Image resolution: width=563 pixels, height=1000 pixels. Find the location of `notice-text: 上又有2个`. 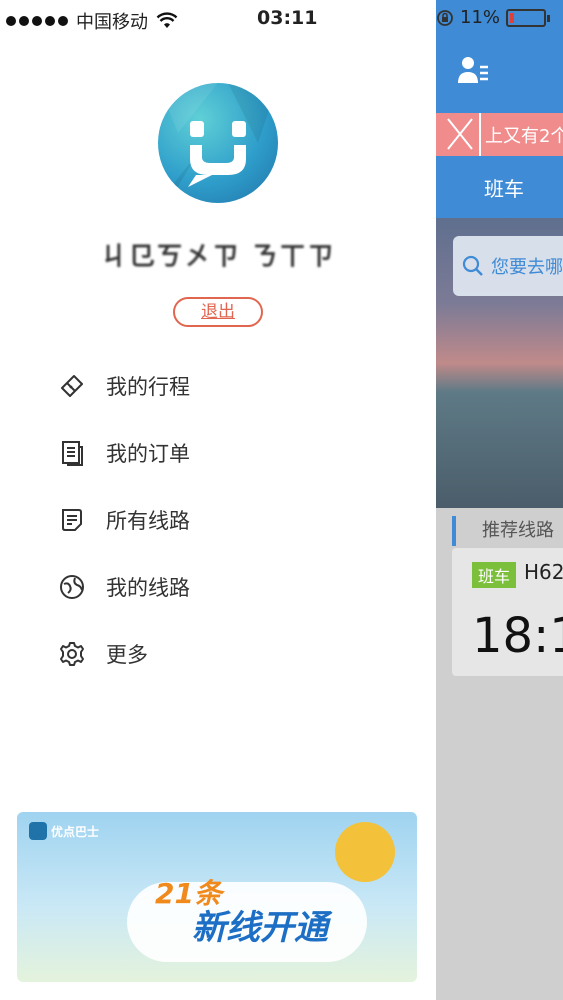

notice-text: 上又有2个 is located at coordinates (524, 136).